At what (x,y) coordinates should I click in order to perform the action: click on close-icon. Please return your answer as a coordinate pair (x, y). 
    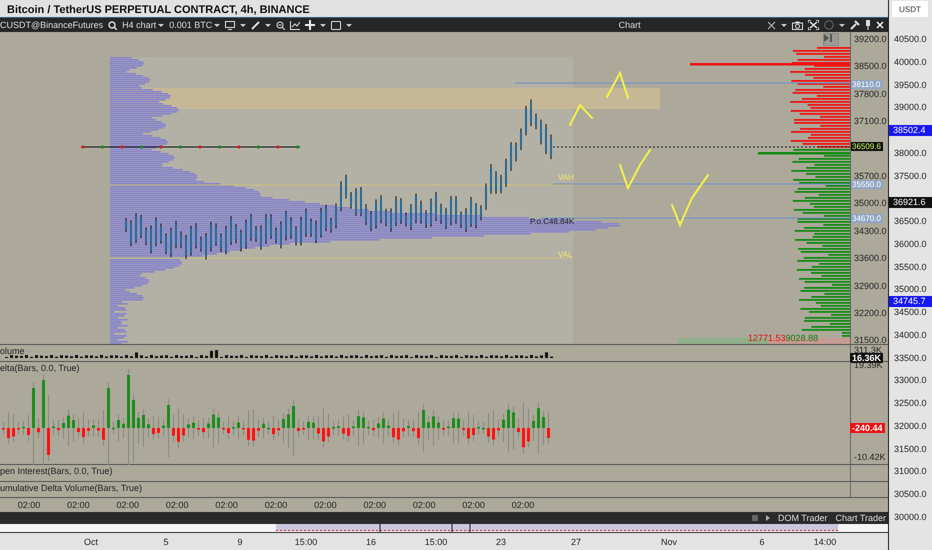
    Looking at the image, I should click on (880, 25).